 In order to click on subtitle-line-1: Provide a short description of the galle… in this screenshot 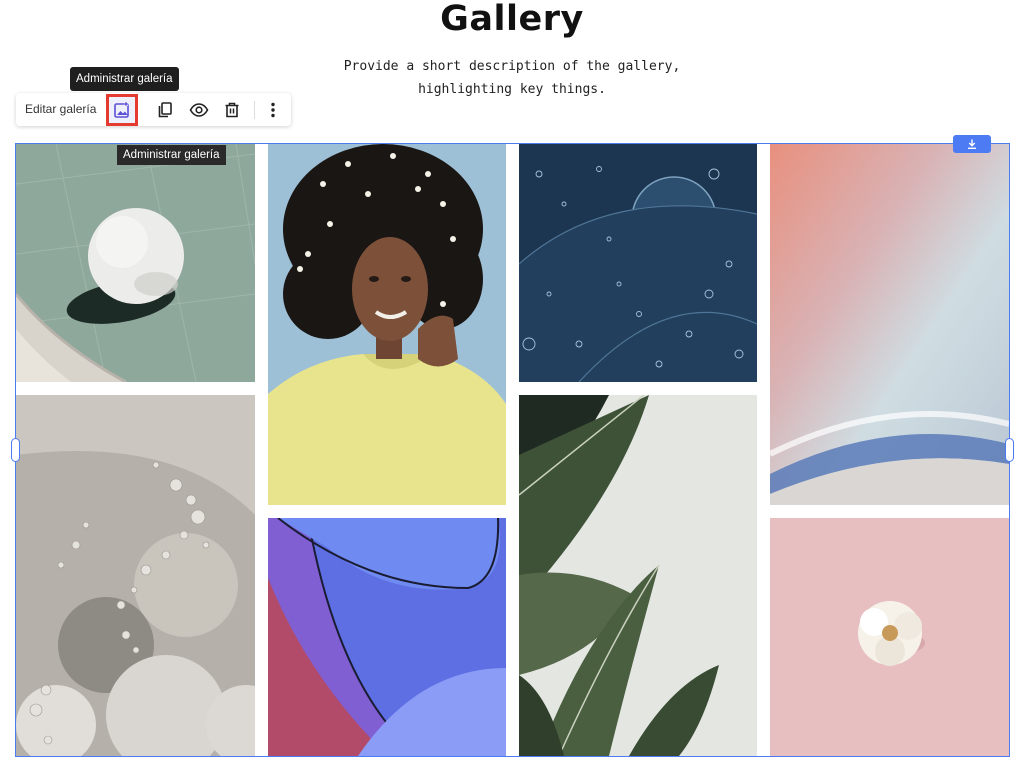, I will do `click(512, 66)`.